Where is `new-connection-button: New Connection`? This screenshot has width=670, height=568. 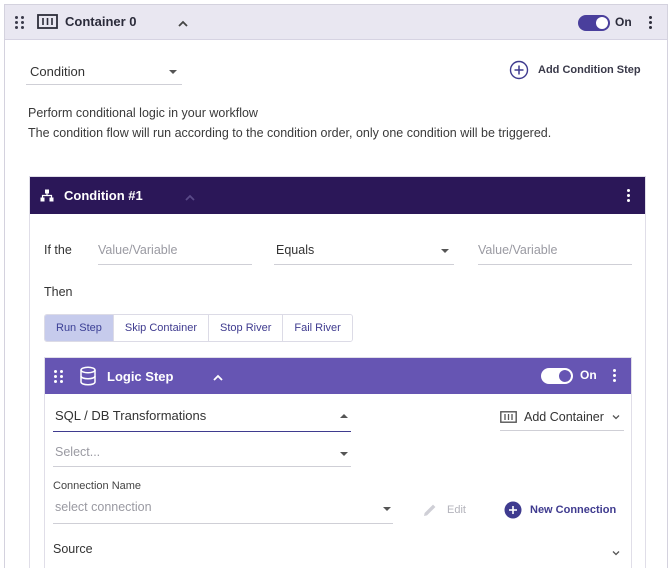 new-connection-button: New Connection is located at coordinates (560, 510).